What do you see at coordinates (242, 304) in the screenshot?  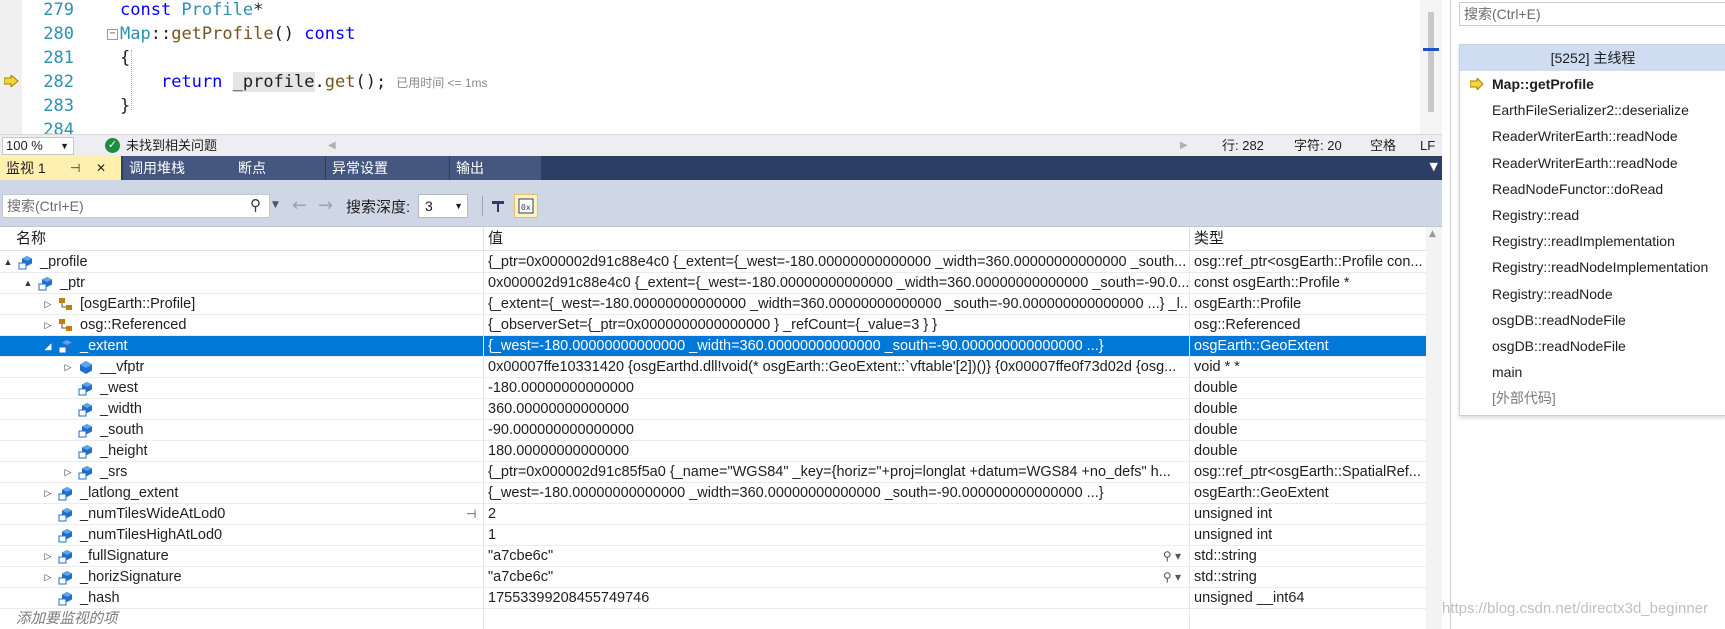 I see `watch-name-cell: ▷ [osgEarth::Profile]` at bounding box center [242, 304].